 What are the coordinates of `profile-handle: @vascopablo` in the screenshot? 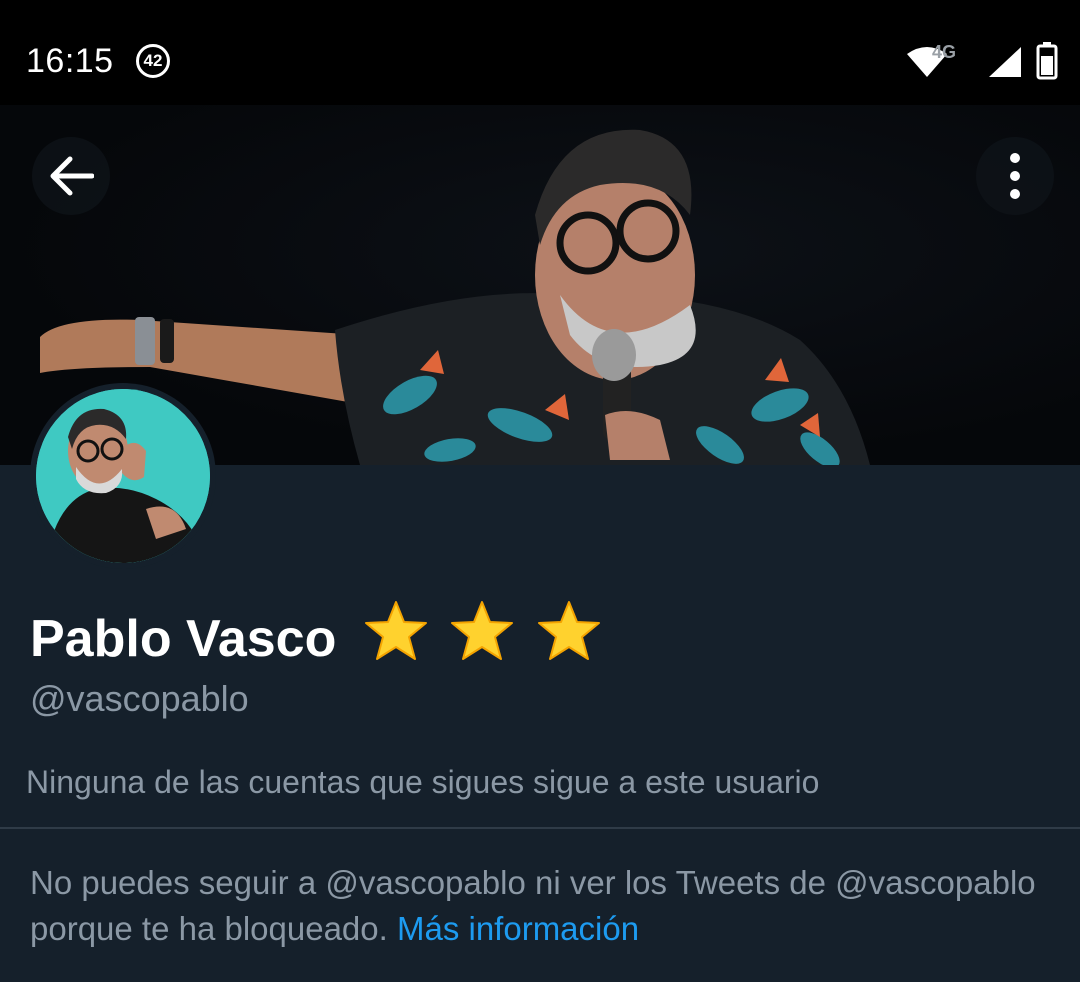 It's located at (139, 698).